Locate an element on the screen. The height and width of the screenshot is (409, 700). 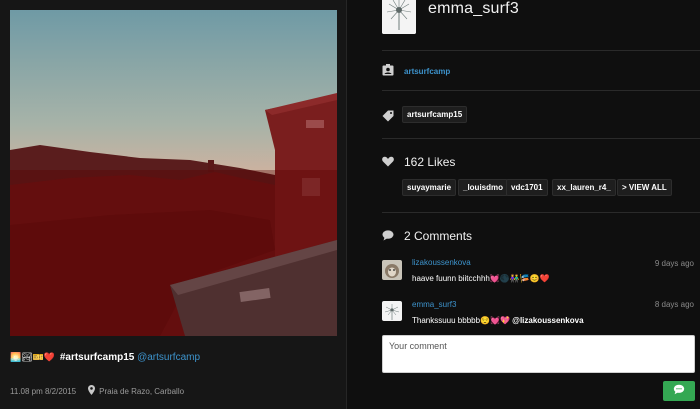
tag-icon is located at coordinates (388, 117).